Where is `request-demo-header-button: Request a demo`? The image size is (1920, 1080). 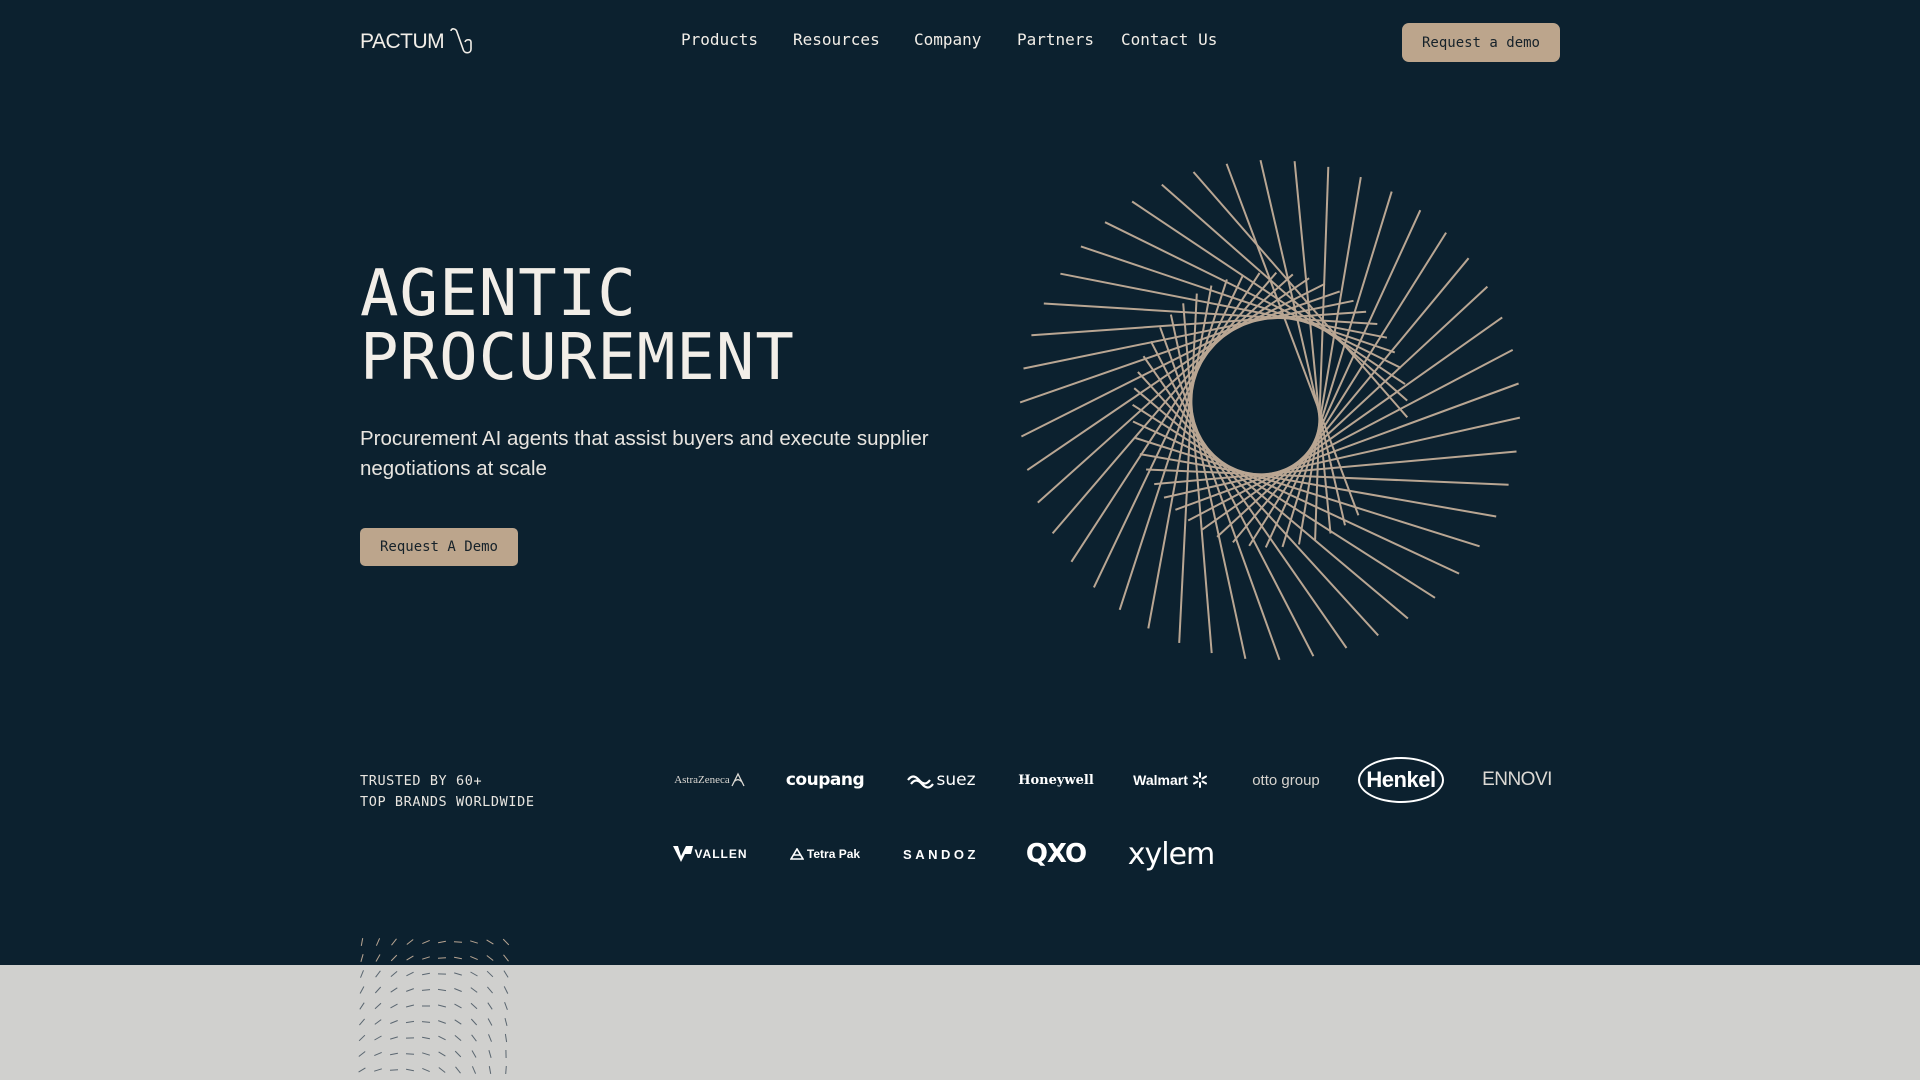
request-demo-header-button: Request a demo is located at coordinates (1481, 42).